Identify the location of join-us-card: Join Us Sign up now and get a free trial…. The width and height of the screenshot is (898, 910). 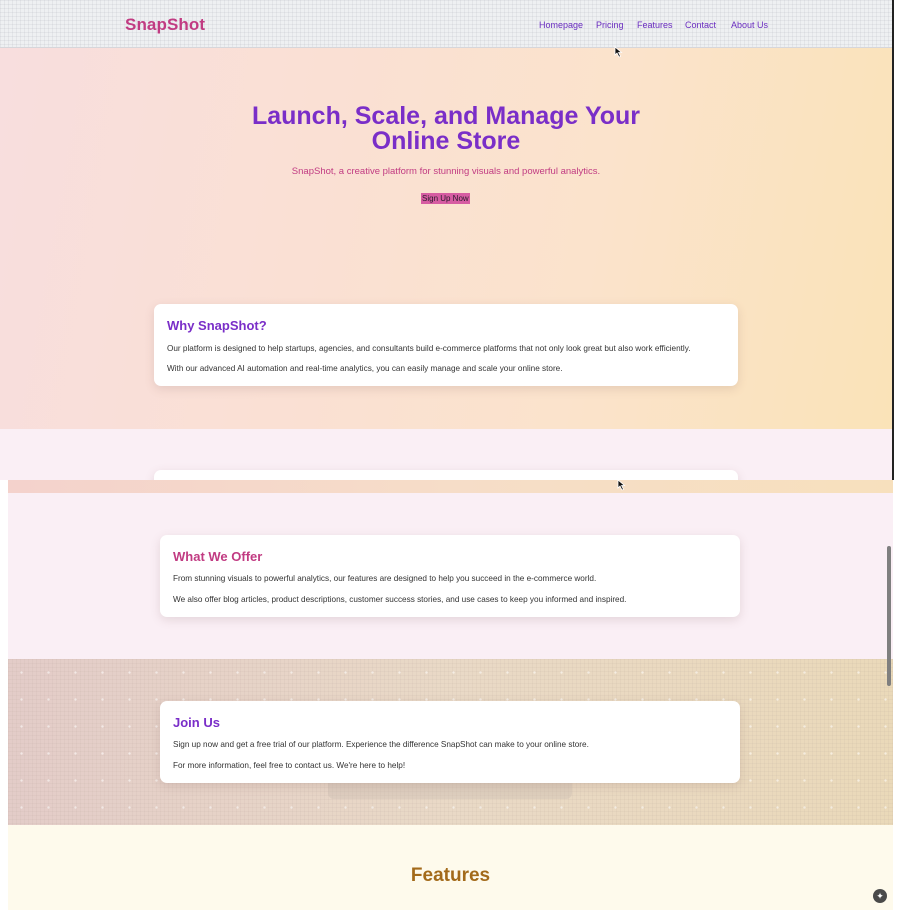
(450, 742).